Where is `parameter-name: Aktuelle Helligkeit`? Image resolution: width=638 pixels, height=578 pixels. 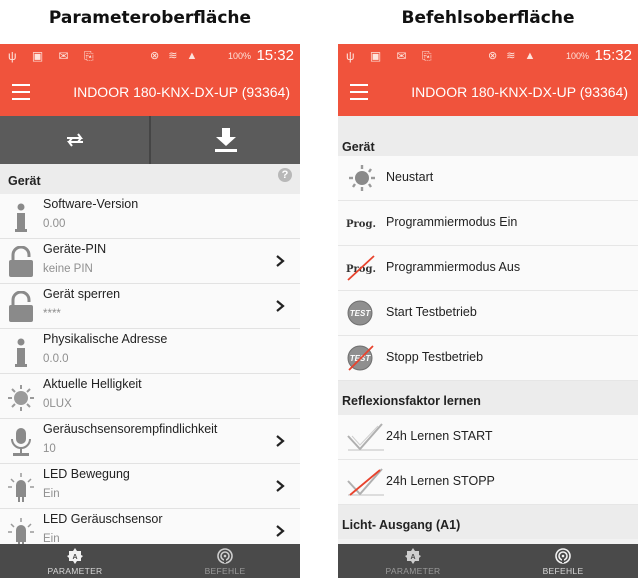
parameter-name: Aktuelle Helligkeit is located at coordinates (92, 384).